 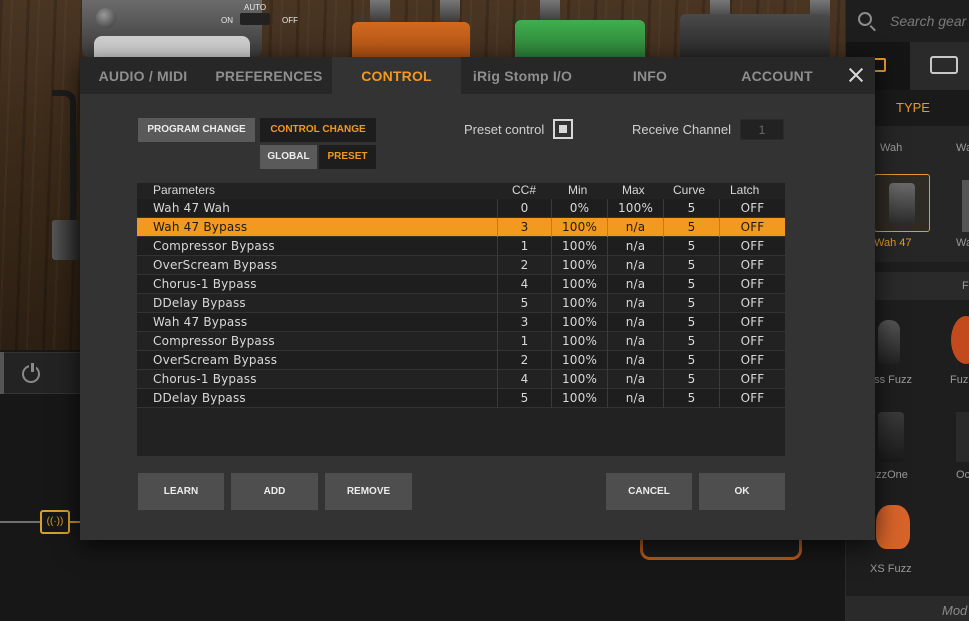 I want to click on cell-parameter: Chorus-1 Bypass, so click(x=205, y=379).